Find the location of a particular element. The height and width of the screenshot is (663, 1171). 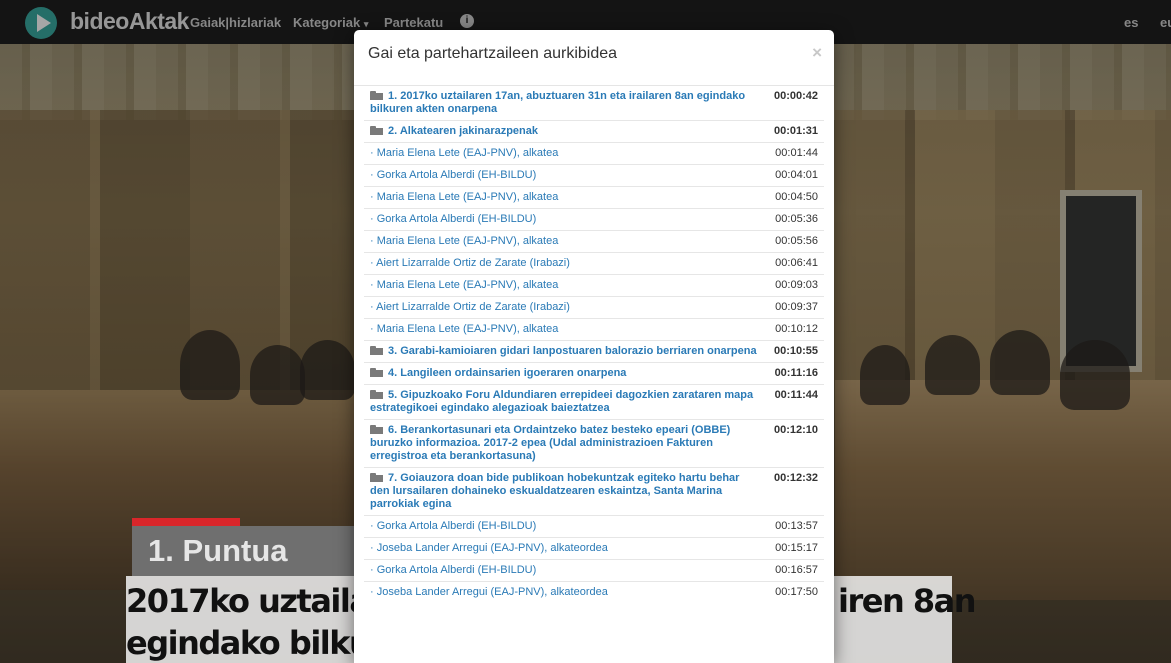

row-timestamp: 00:04:50 is located at coordinates (796, 197).